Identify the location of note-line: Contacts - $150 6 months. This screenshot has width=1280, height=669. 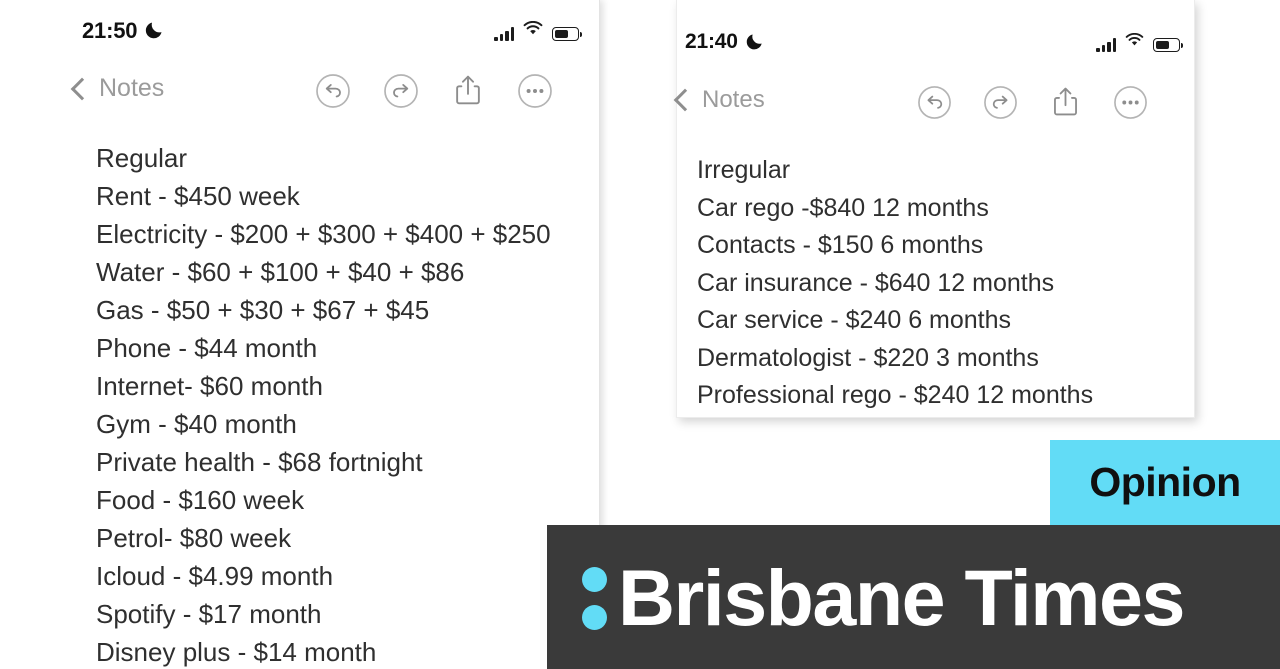
(840, 245).